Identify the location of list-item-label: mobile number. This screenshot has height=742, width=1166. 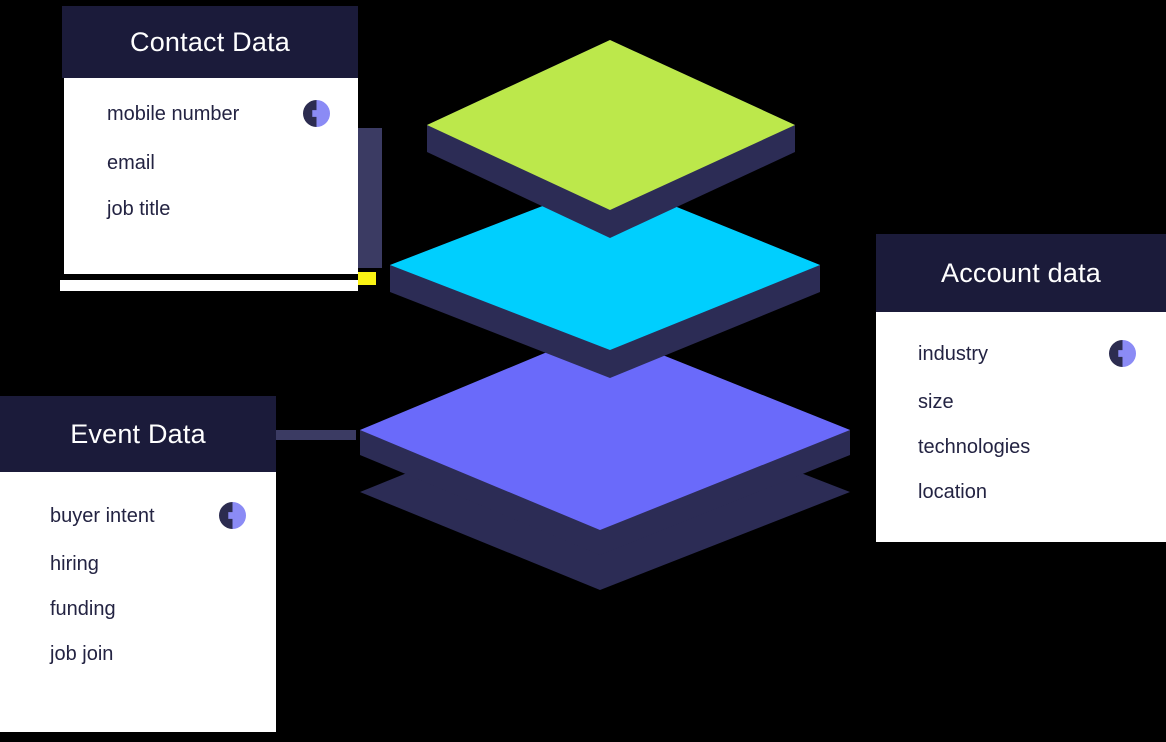
(173, 113).